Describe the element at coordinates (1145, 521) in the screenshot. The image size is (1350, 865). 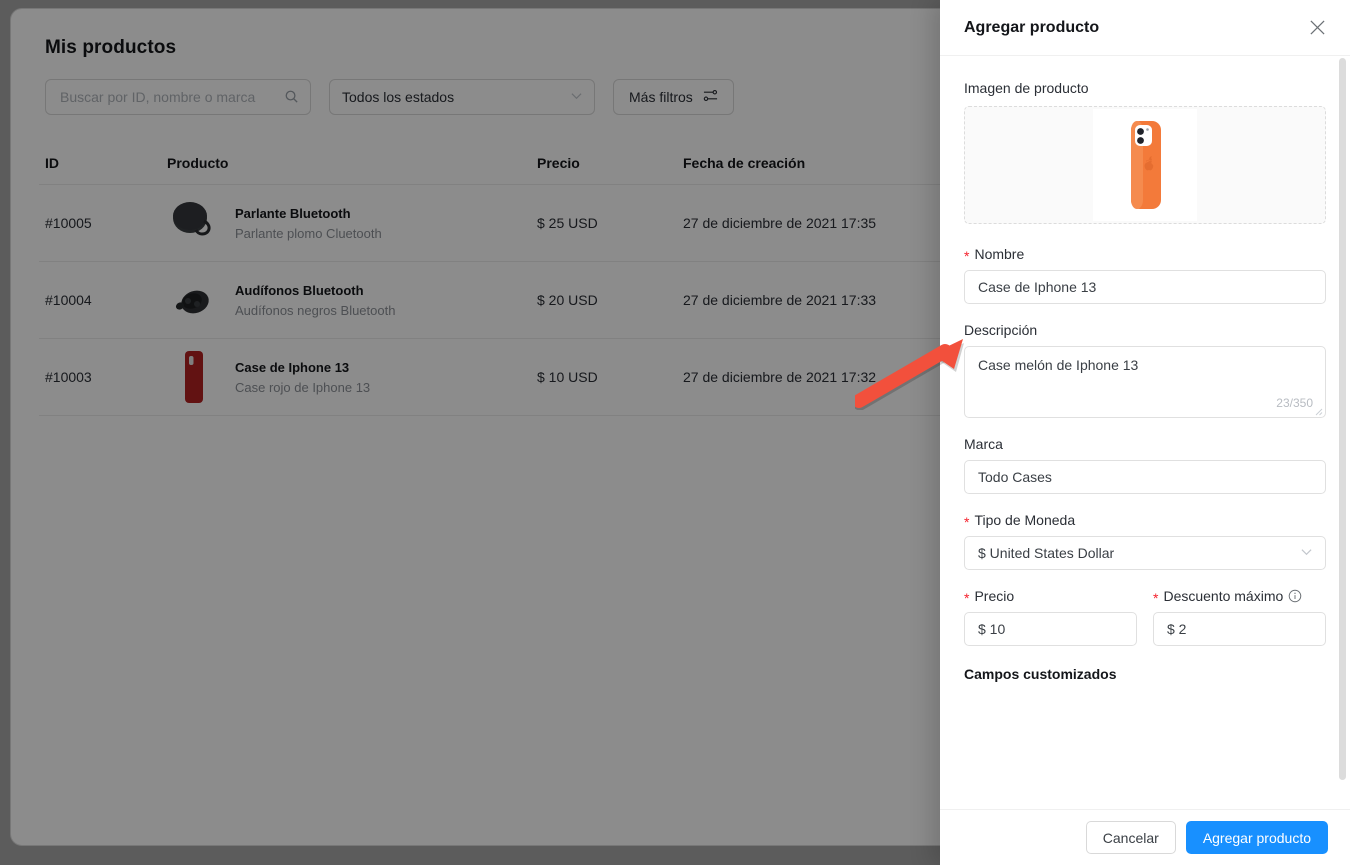
I see `label-moneda: * Tipo de Moneda` at that location.